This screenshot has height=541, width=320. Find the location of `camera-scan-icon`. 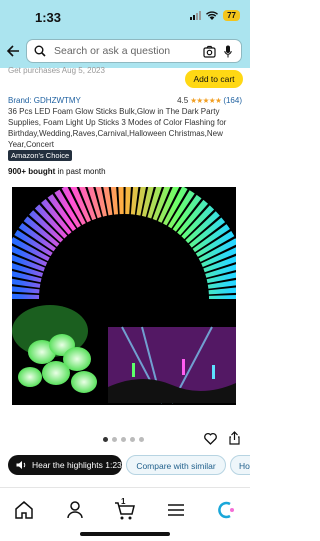

camera-scan-icon is located at coordinates (209, 51).